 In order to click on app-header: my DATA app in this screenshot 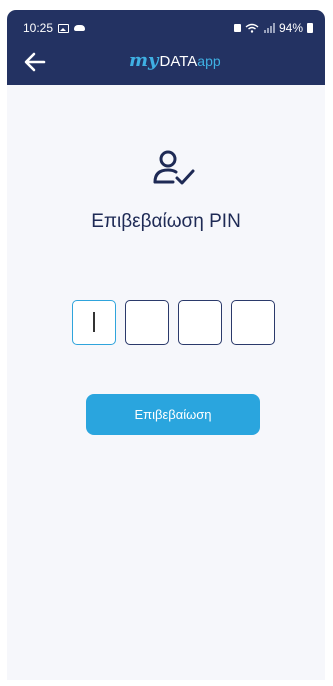, I will do `click(166, 62)`.